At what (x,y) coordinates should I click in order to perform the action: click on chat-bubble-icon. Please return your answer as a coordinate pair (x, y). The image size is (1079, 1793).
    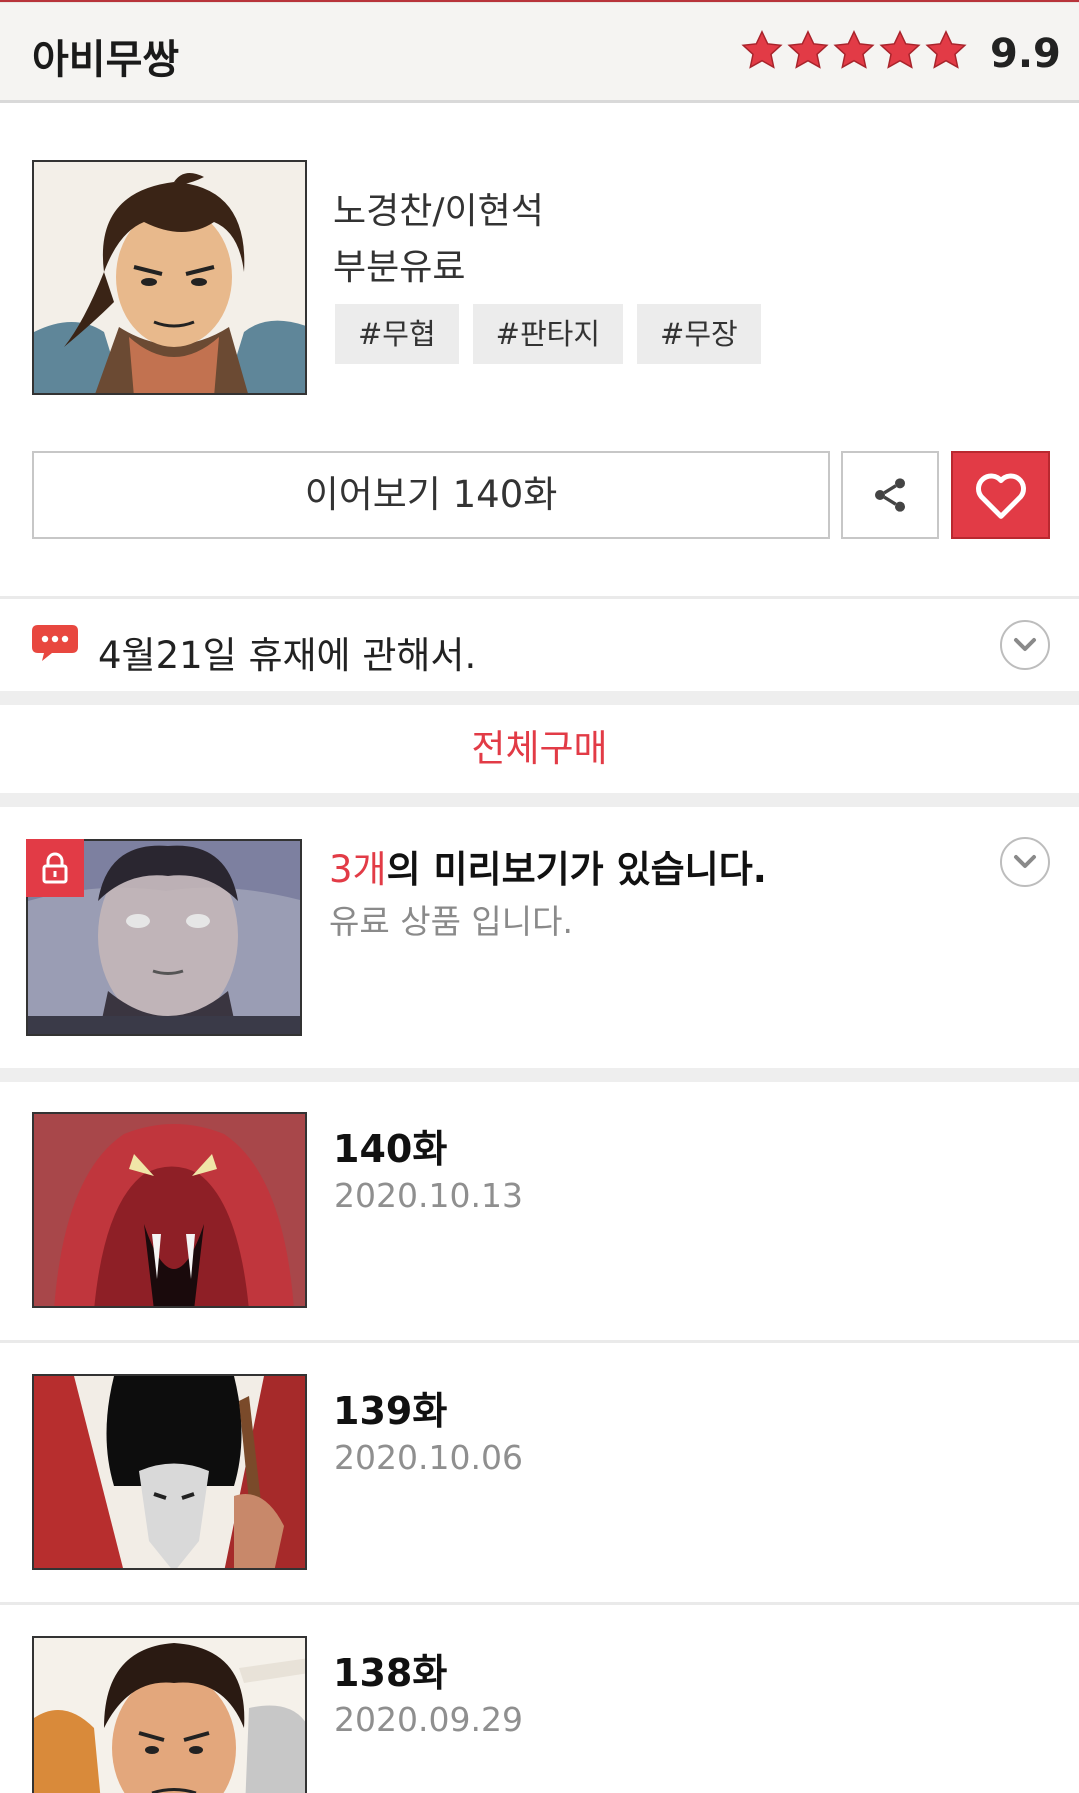
    Looking at the image, I should click on (55, 643).